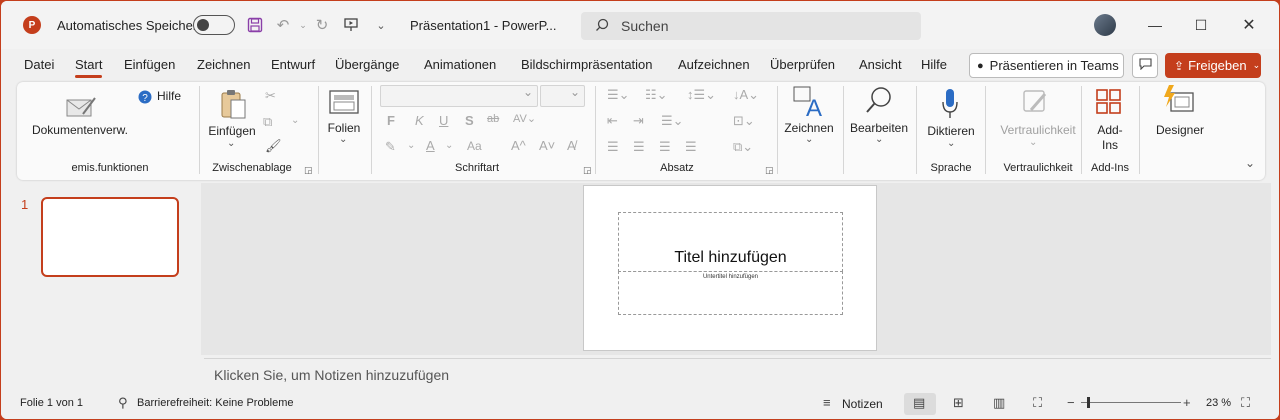 The image size is (1280, 420). I want to click on new-slide-icon, so click(344, 103).